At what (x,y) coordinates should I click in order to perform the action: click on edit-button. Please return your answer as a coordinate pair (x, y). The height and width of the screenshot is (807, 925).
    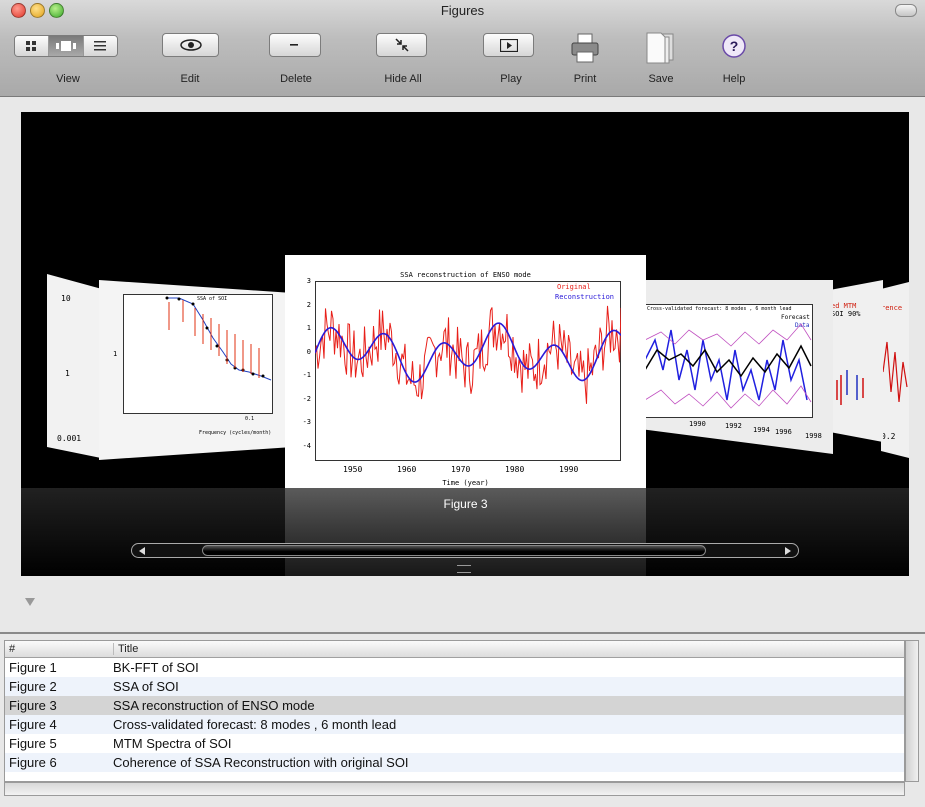
    Looking at the image, I should click on (190, 45).